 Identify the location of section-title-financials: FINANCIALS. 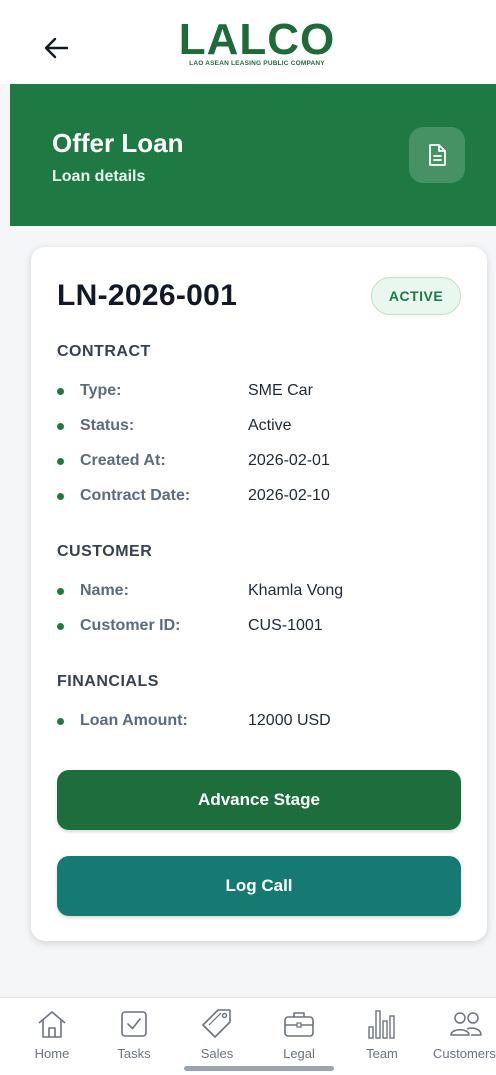
(108, 681).